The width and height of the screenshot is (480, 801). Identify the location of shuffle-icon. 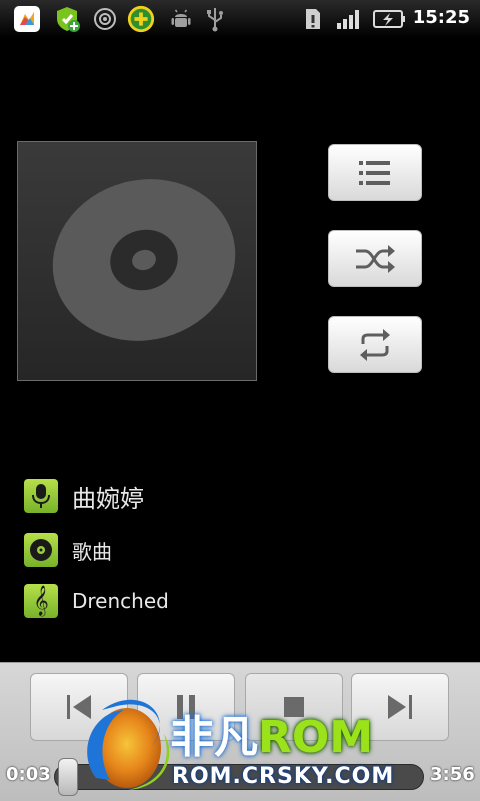
(375, 258).